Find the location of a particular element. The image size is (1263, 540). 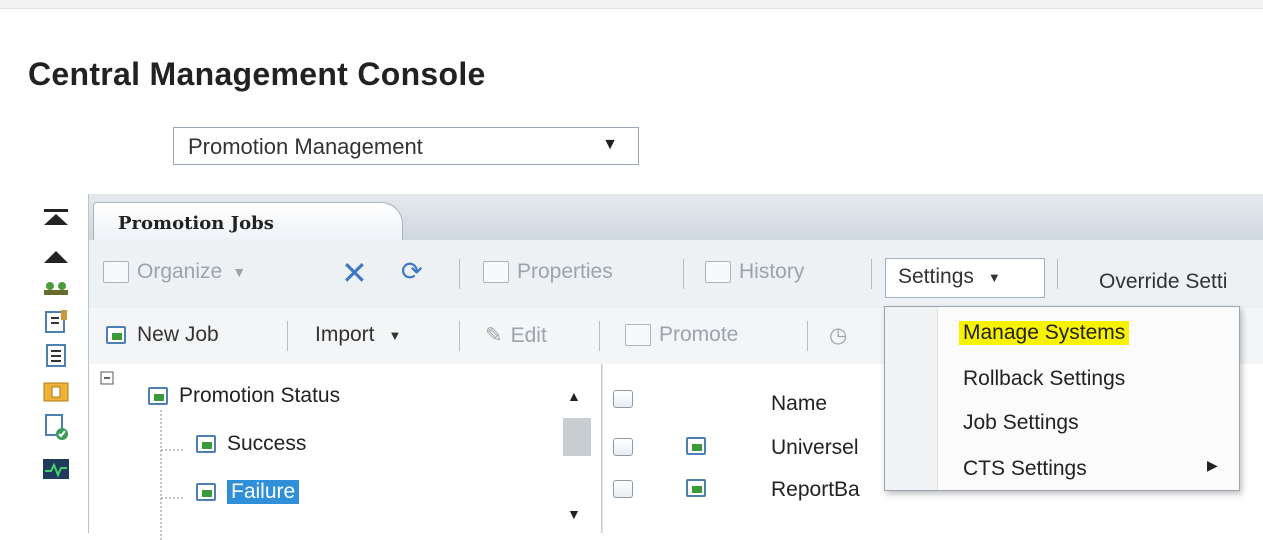

tree-item-label: Success is located at coordinates (267, 443).